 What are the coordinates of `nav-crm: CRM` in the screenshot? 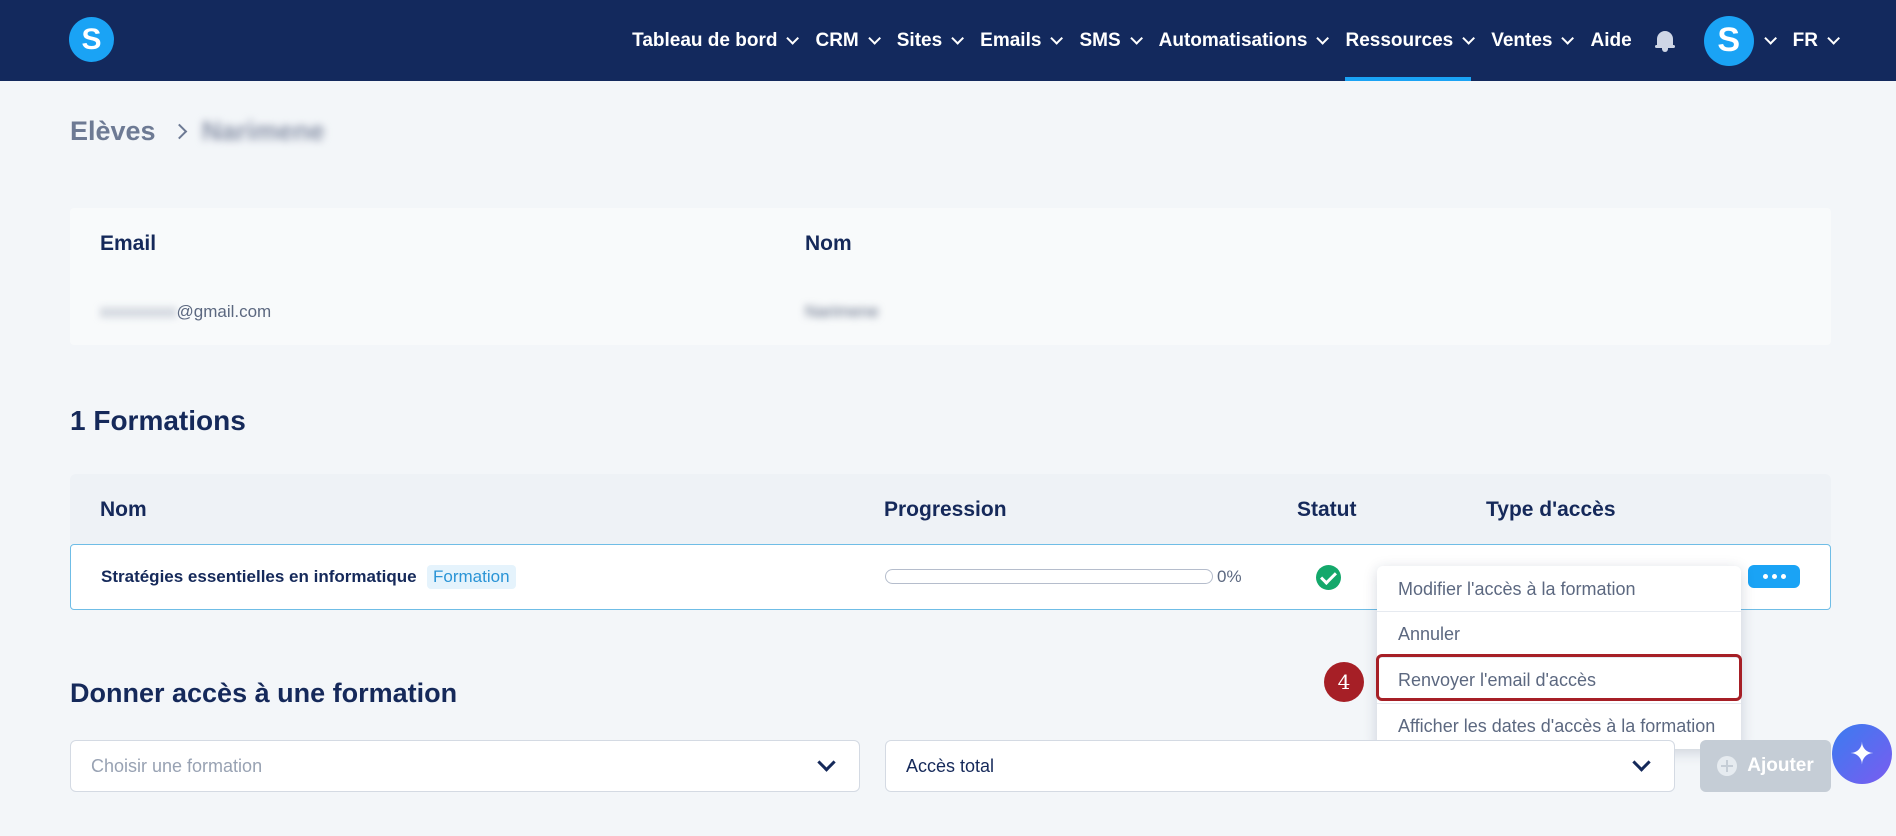 It's located at (848, 40).